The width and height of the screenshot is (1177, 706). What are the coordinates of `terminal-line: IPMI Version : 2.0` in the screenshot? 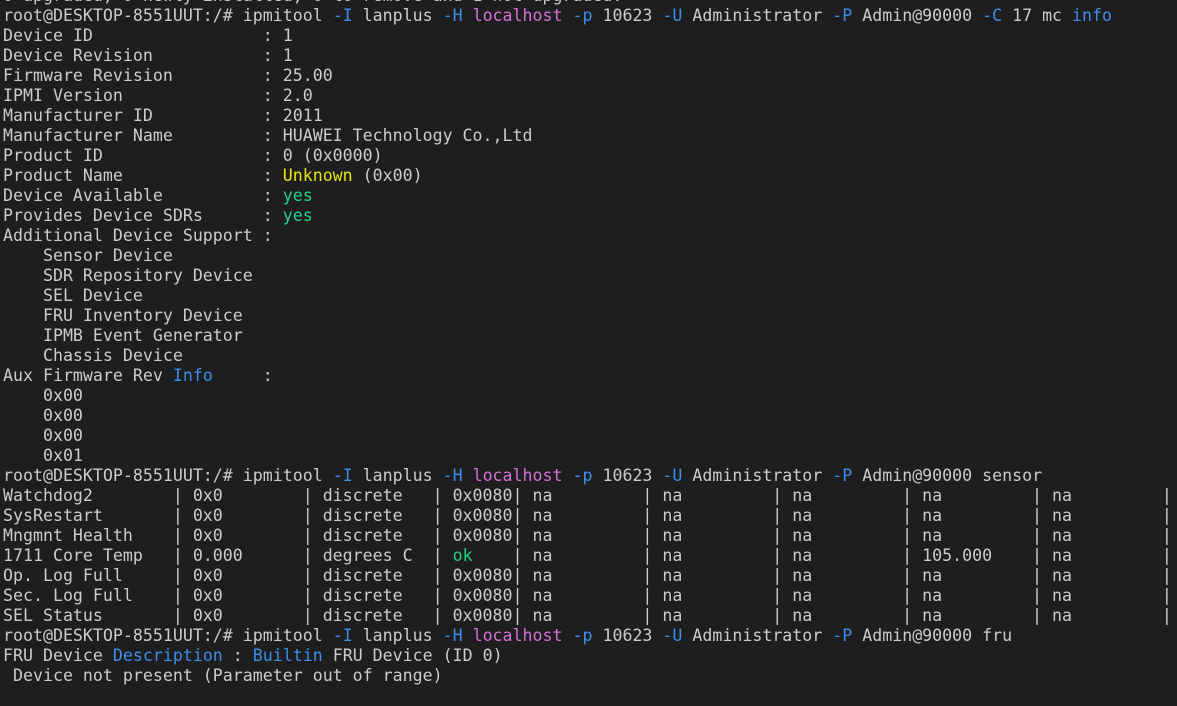 It's located at (590, 96).